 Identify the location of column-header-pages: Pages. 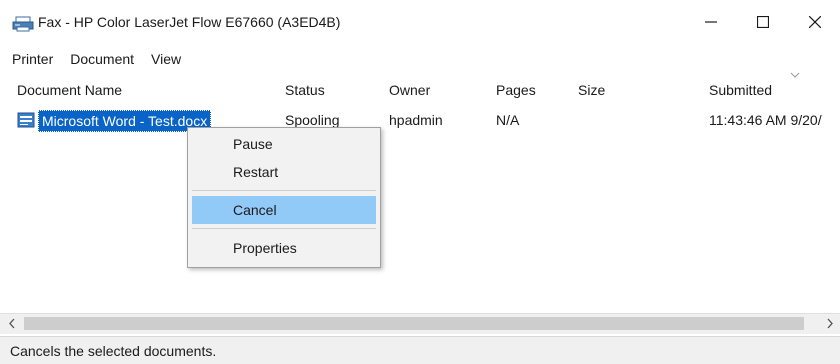
(516, 90).